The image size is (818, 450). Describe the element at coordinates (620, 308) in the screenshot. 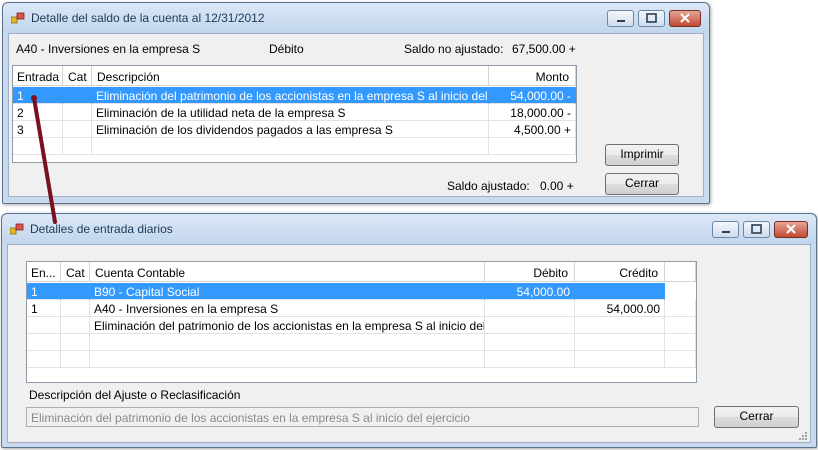

I see `credit-cell: 54,000.00` at that location.